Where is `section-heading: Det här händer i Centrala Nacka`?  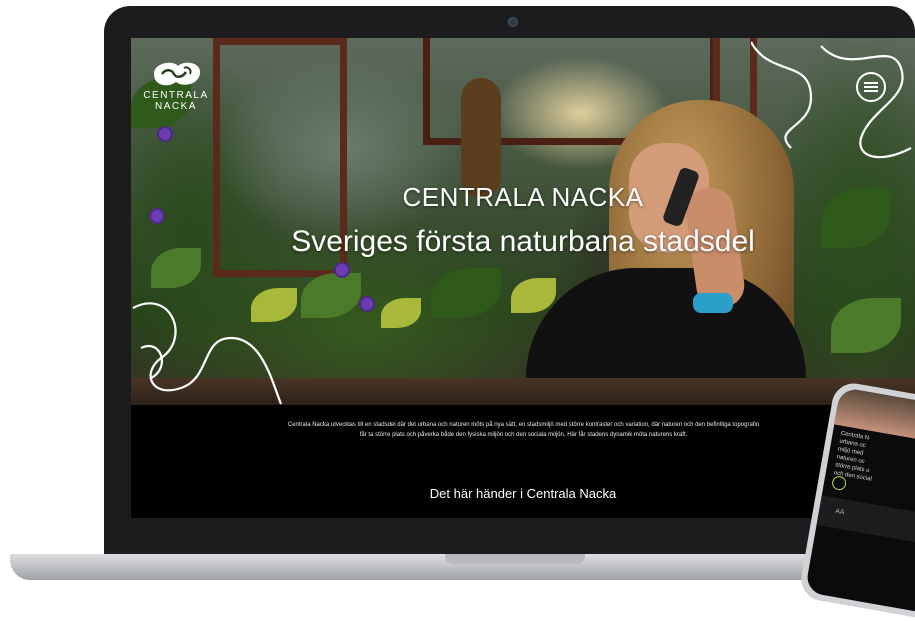 section-heading: Det här händer i Centrala Nacka is located at coordinates (523, 493).